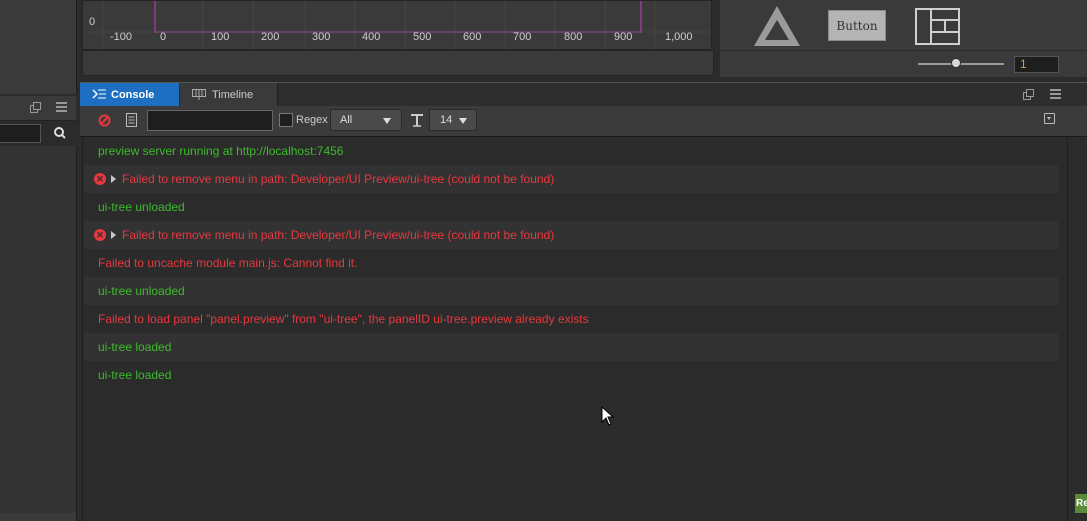  Describe the element at coordinates (608, 416) in the screenshot. I see `mouse-cursor-icon` at that location.